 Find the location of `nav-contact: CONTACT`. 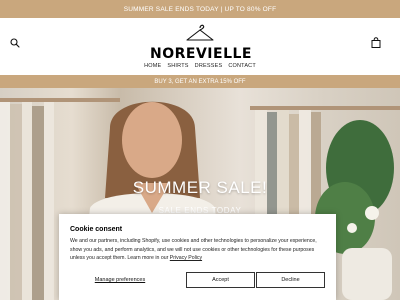

nav-contact: CONTACT is located at coordinates (242, 66).